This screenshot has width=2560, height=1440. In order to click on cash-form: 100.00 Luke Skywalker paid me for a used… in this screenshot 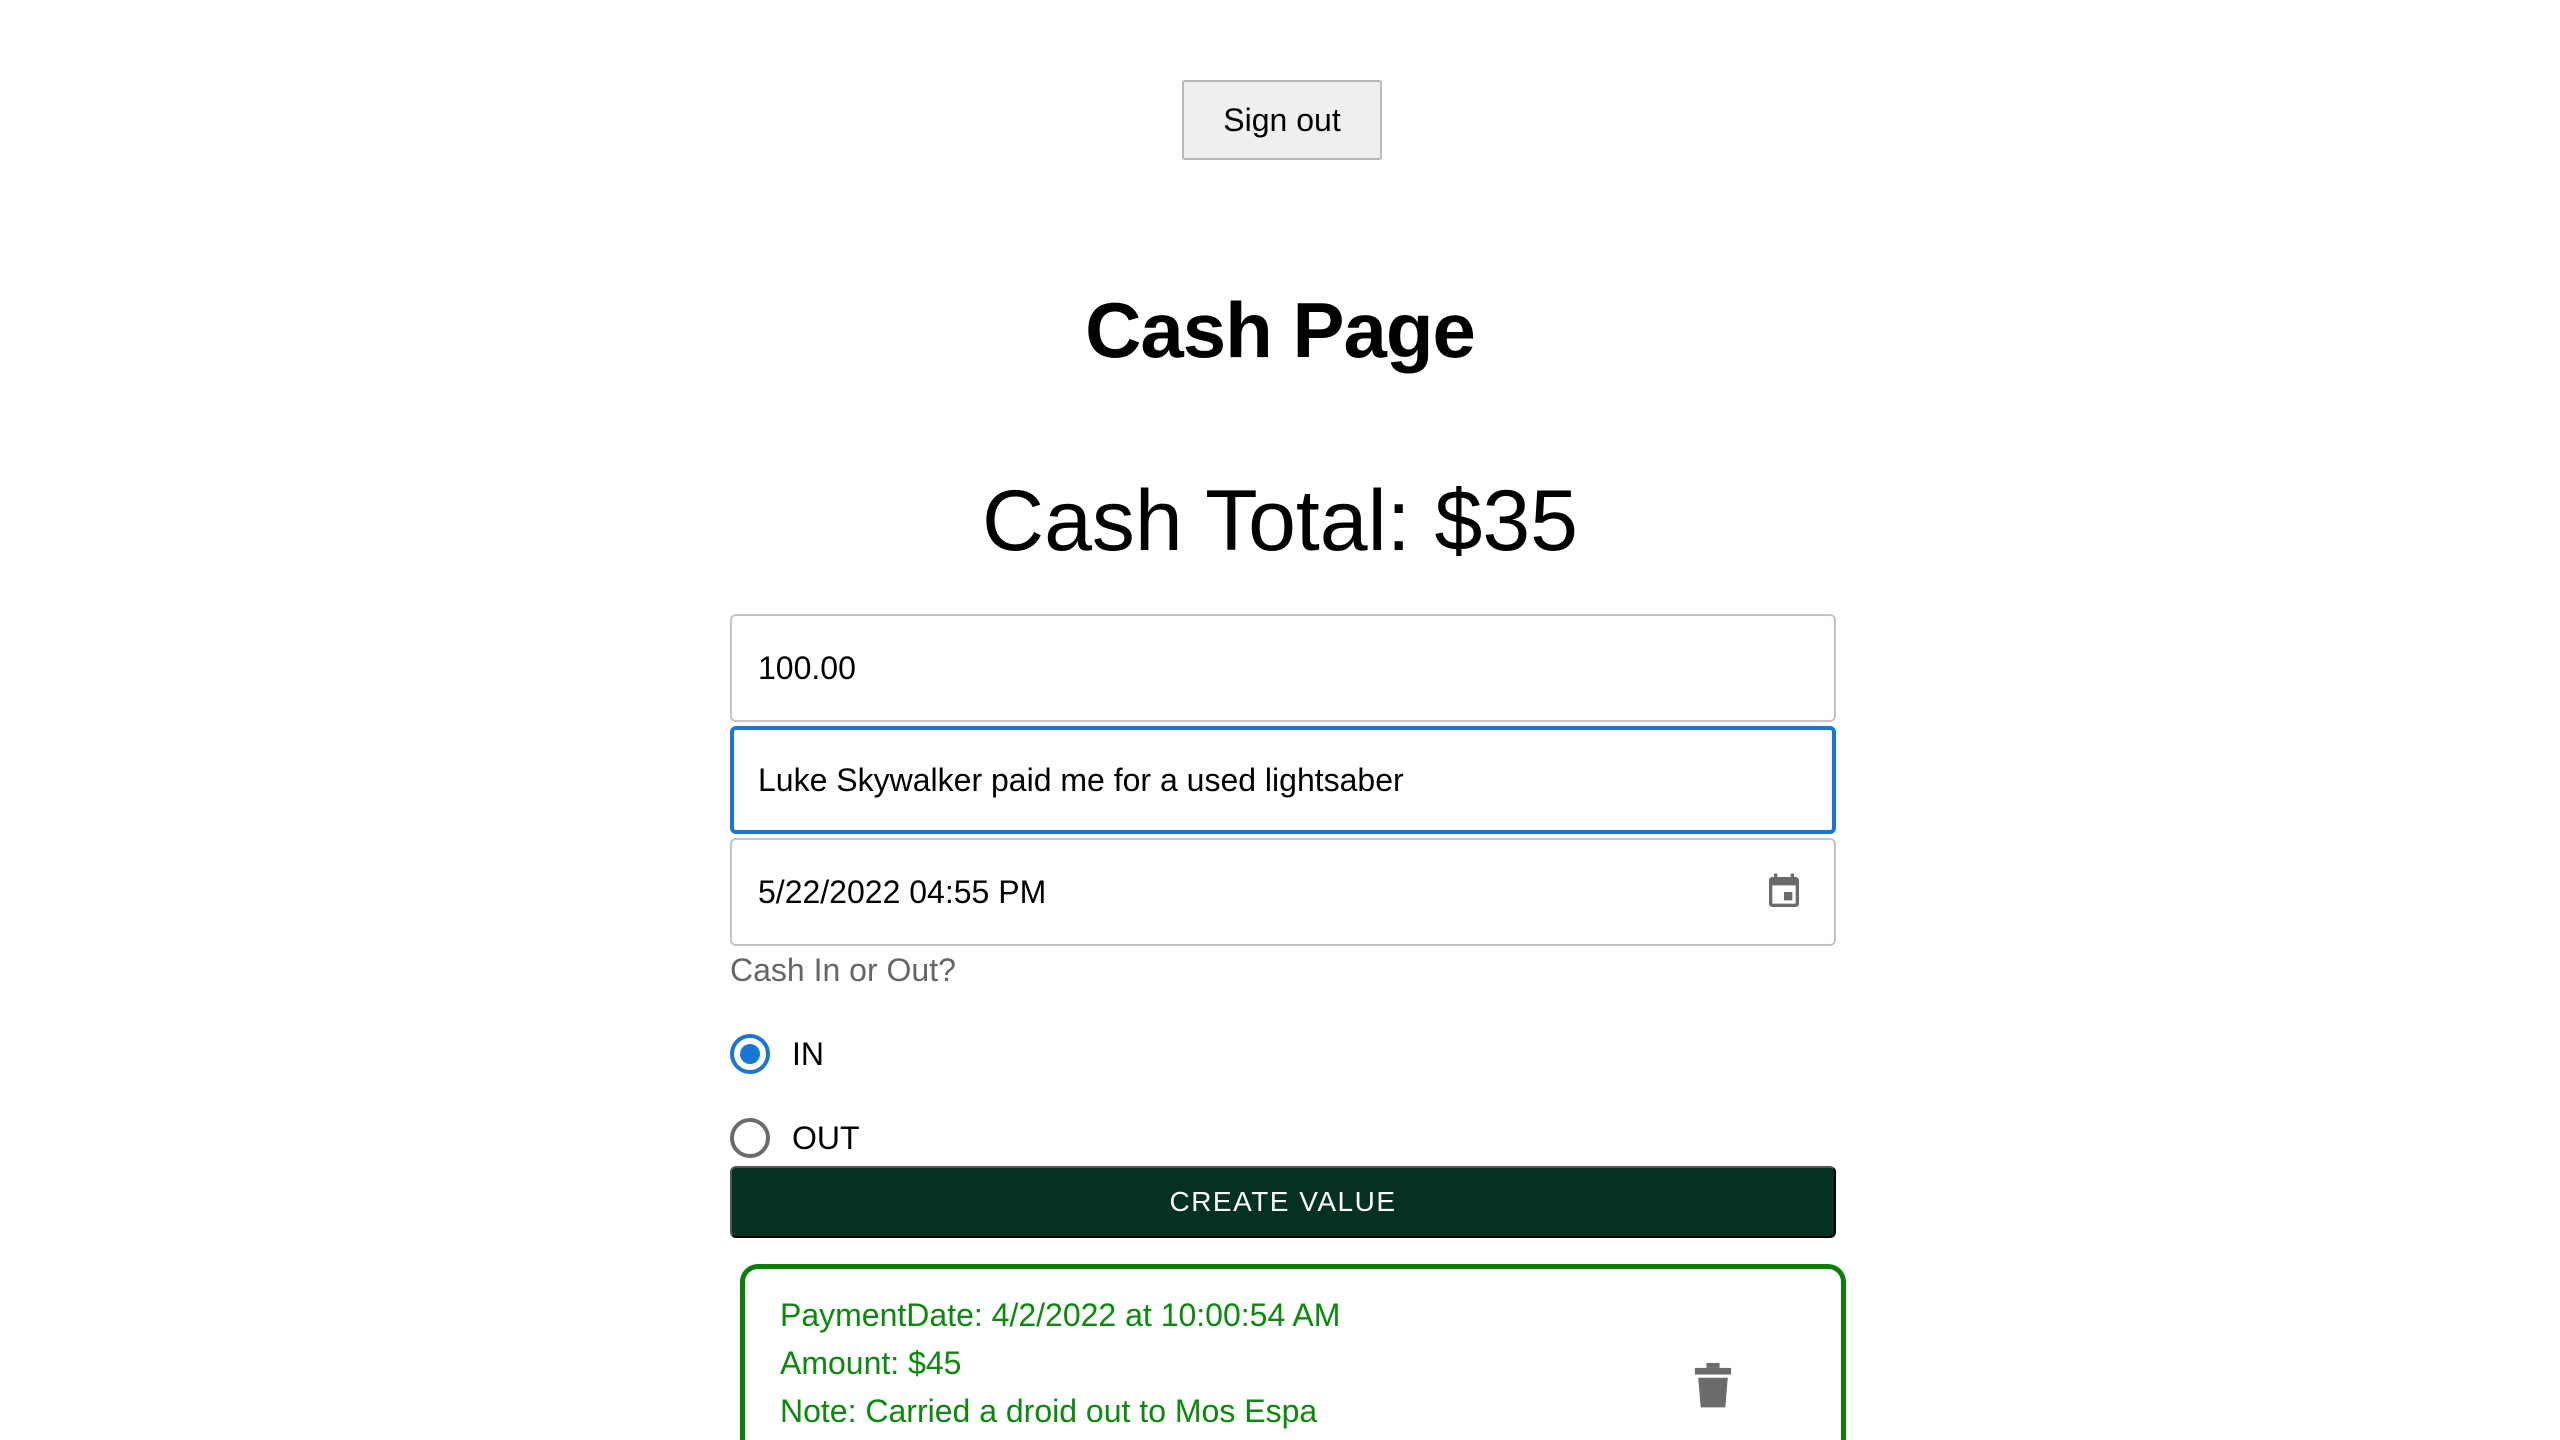, I will do `click(1283, 782)`.